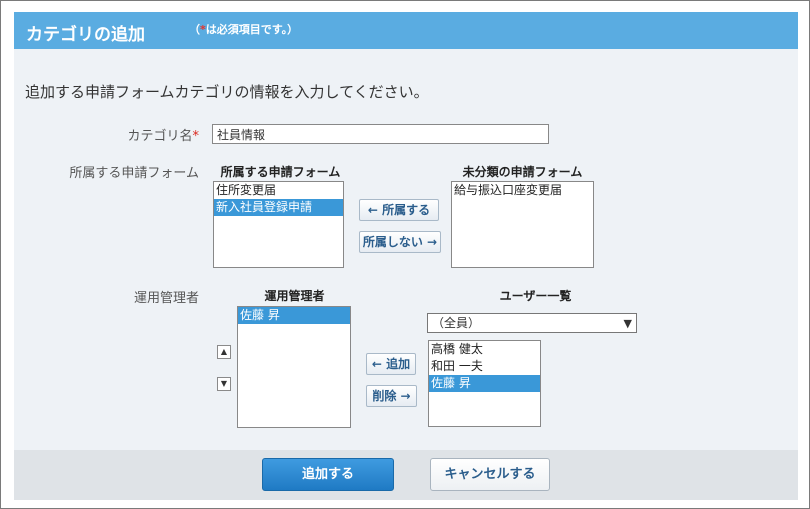 This screenshot has height=509, width=810. Describe the element at coordinates (535, 296) in the screenshot. I see `user-list-heading: ユーザー一覧` at that location.